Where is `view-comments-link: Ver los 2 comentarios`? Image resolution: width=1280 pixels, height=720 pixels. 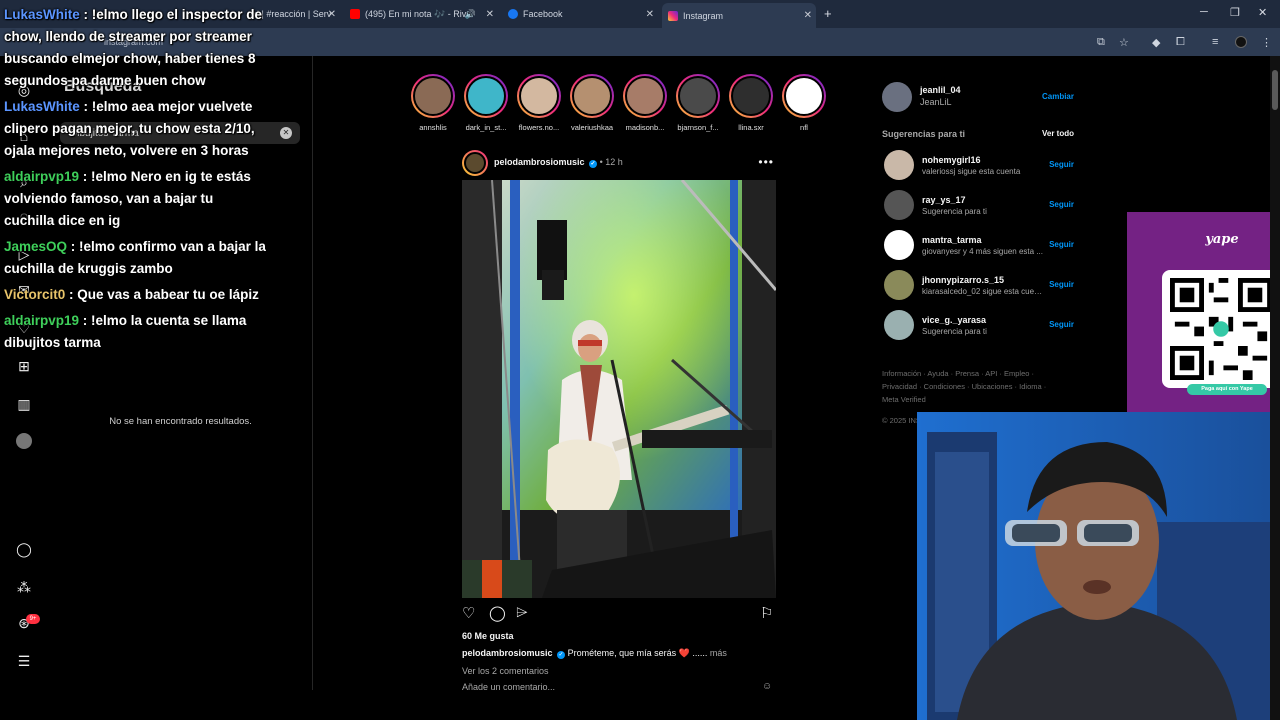 view-comments-link: Ver los 2 comentarios is located at coordinates (505, 671).